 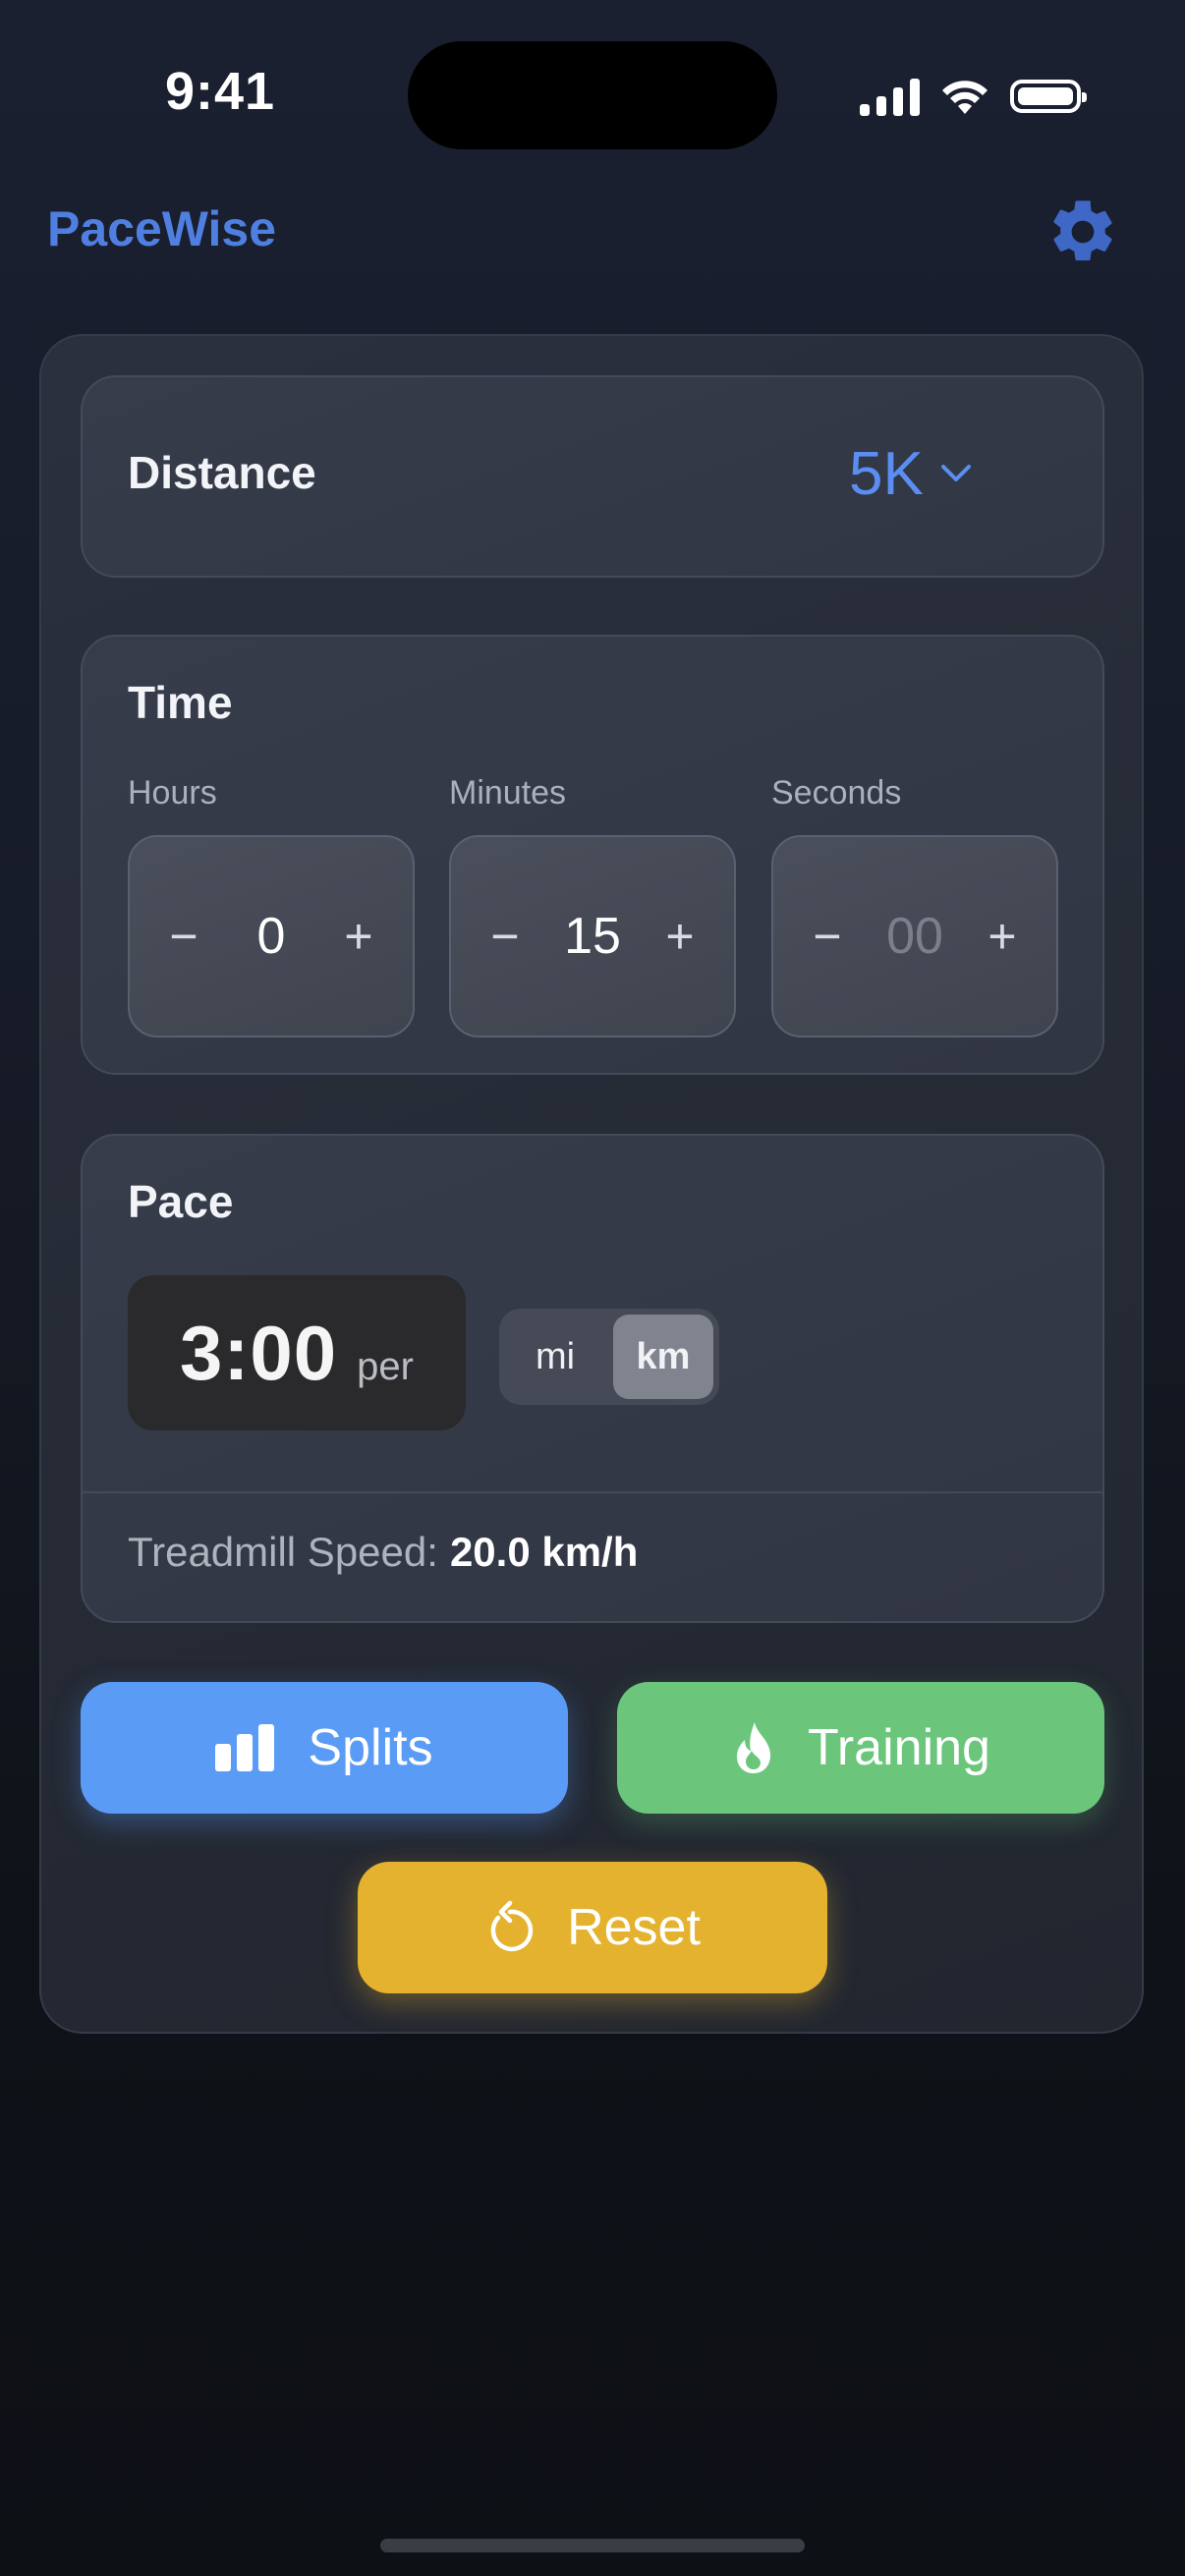 I want to click on seconds-decrement-button: −, so click(x=828, y=936).